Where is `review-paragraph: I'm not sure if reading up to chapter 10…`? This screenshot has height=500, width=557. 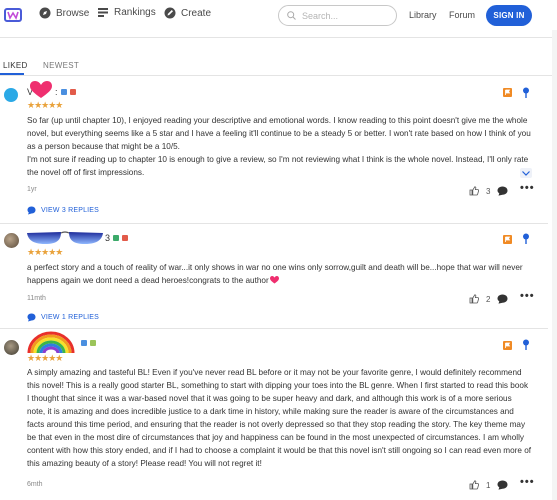
review-paragraph: I'm not sure if reading up to chapter 10… is located at coordinates (278, 166).